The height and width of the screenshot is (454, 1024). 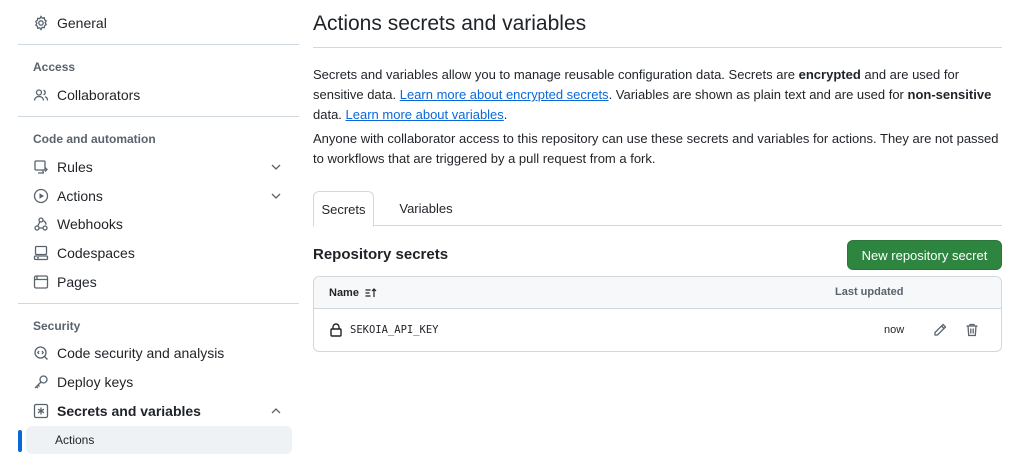 I want to click on sidebar-item-label: Collaborators, so click(x=99, y=95).